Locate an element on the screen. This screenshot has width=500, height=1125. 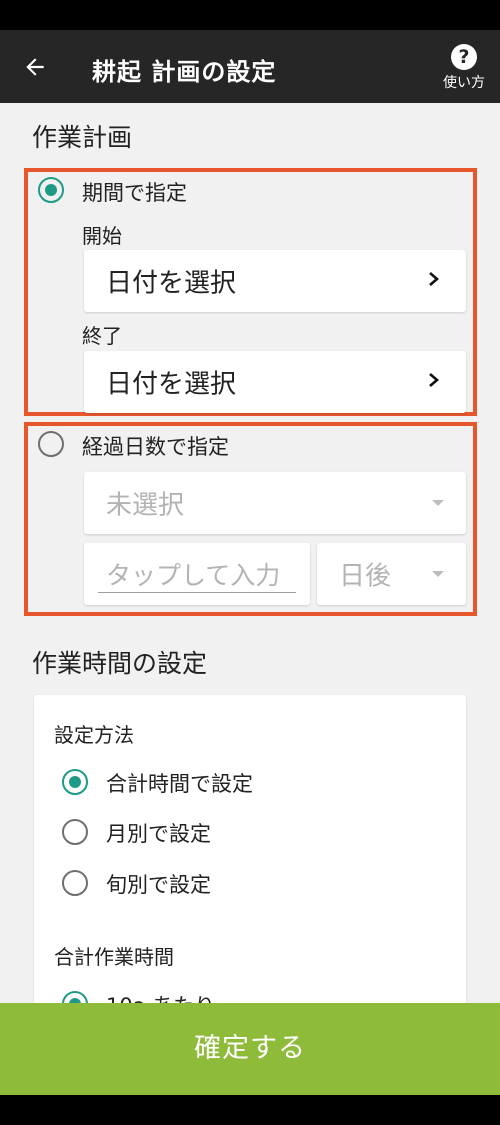
elapsed-unit-value: 日後 is located at coordinates (365, 576).